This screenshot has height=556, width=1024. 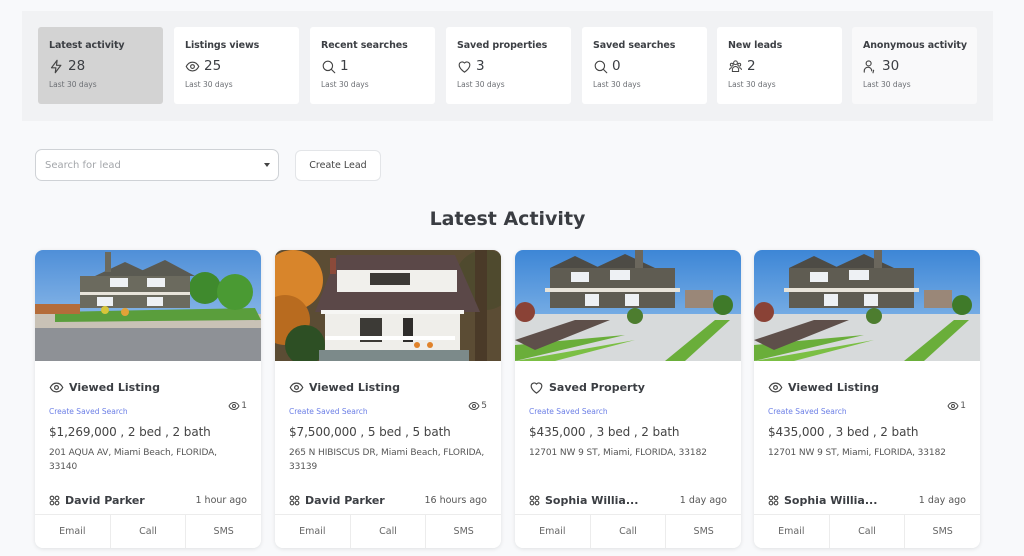 What do you see at coordinates (914, 65) in the screenshot?
I see `stat-anonymous-activity: Anonymous activity 30 Last 30 days` at bounding box center [914, 65].